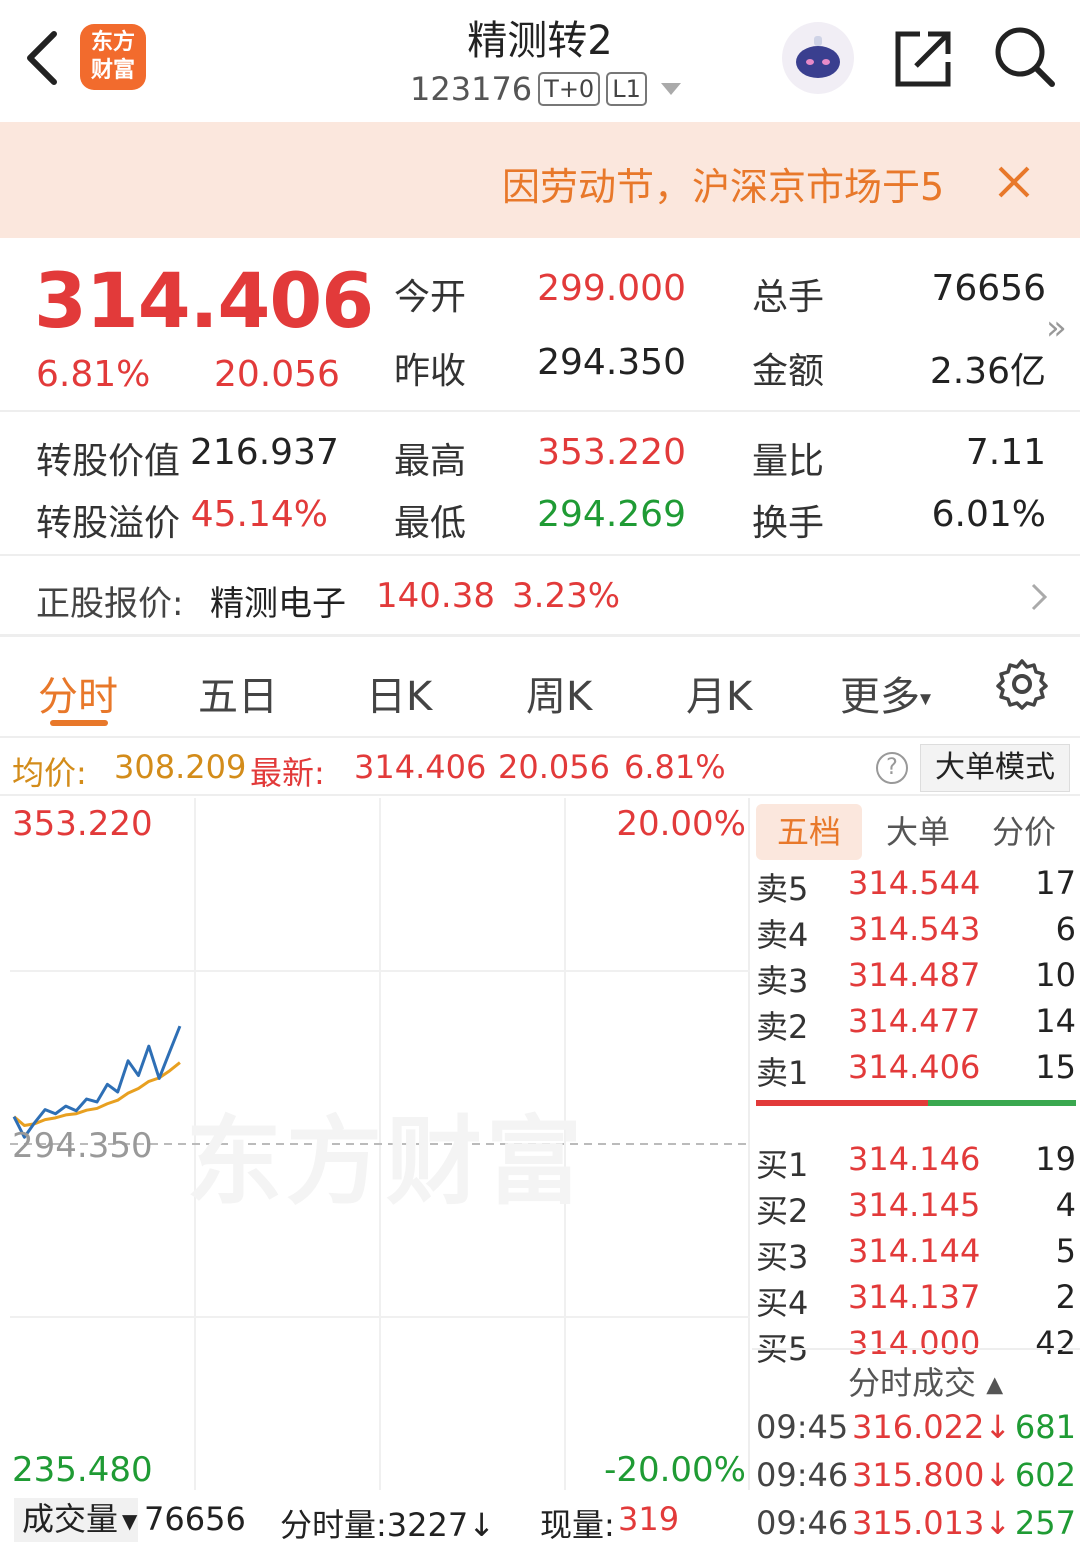  Describe the element at coordinates (238, 693) in the screenshot. I see `tab-five-day: 五日` at that location.